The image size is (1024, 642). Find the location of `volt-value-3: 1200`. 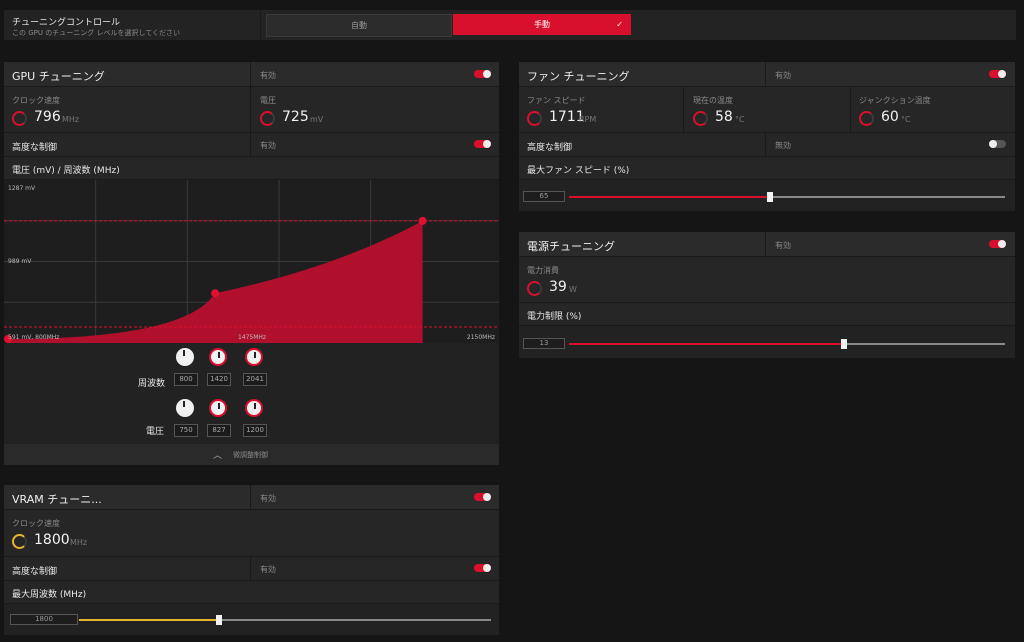

volt-value-3: 1200 is located at coordinates (255, 430).